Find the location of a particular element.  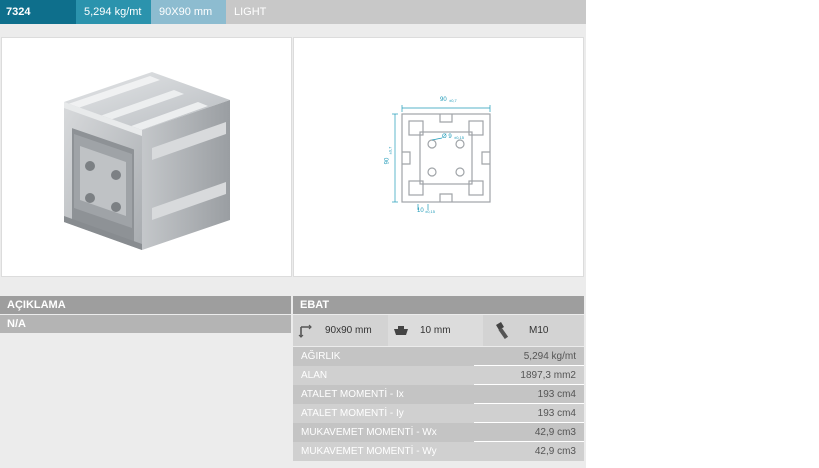

property-value: 5,294 kg/mt is located at coordinates (549, 356).